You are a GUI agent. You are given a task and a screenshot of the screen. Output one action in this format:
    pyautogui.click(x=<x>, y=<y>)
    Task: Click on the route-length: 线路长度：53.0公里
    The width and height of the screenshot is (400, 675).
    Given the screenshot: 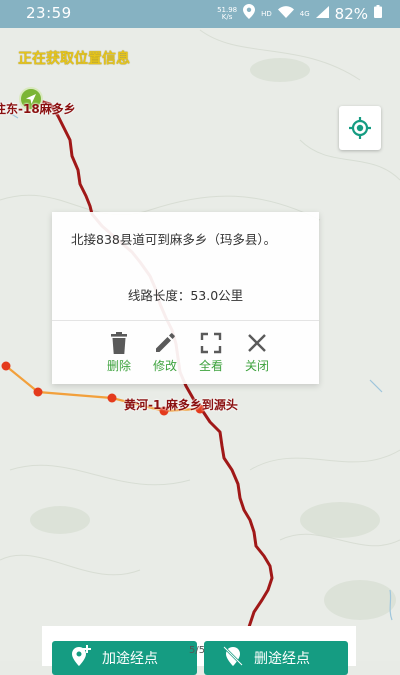 What is the action you would take?
    pyautogui.click(x=185, y=295)
    